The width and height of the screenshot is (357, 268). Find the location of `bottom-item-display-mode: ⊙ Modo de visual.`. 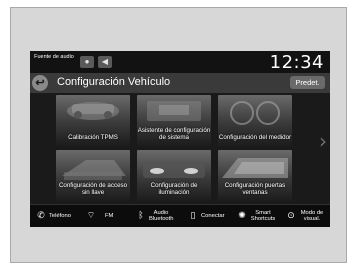

bottom-item-display-mode: ⊙ Modo de visual. is located at coordinates (305, 216).